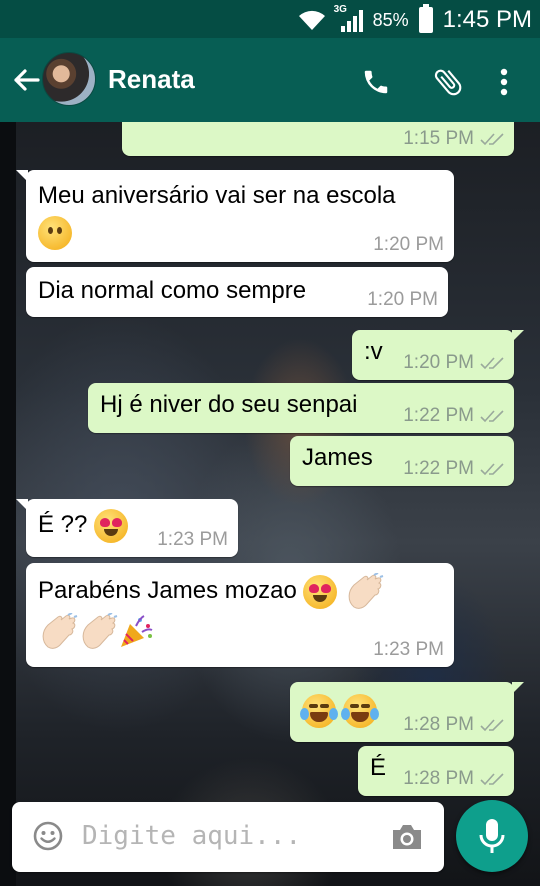 The image size is (540, 886). Describe the element at coordinates (240, 615) in the screenshot. I see `message-bubble-incoming: Parabéns James mozao 1:23 PM` at that location.